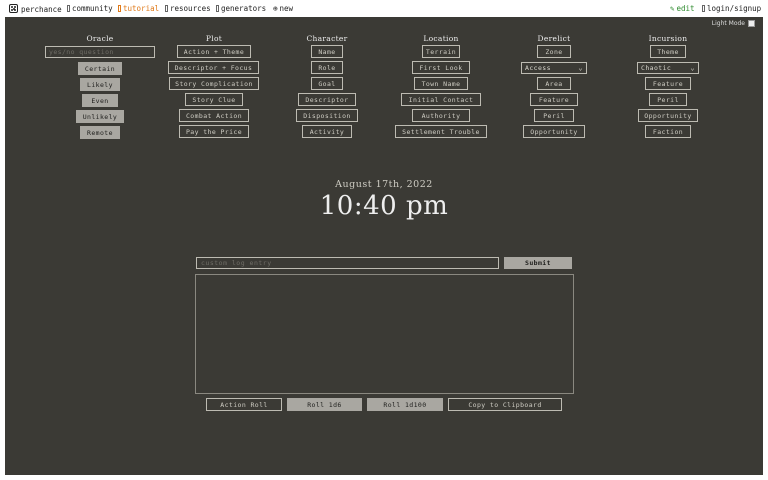 The width and height of the screenshot is (768, 480). I want to click on location-town-name-button: Town Name, so click(441, 83).